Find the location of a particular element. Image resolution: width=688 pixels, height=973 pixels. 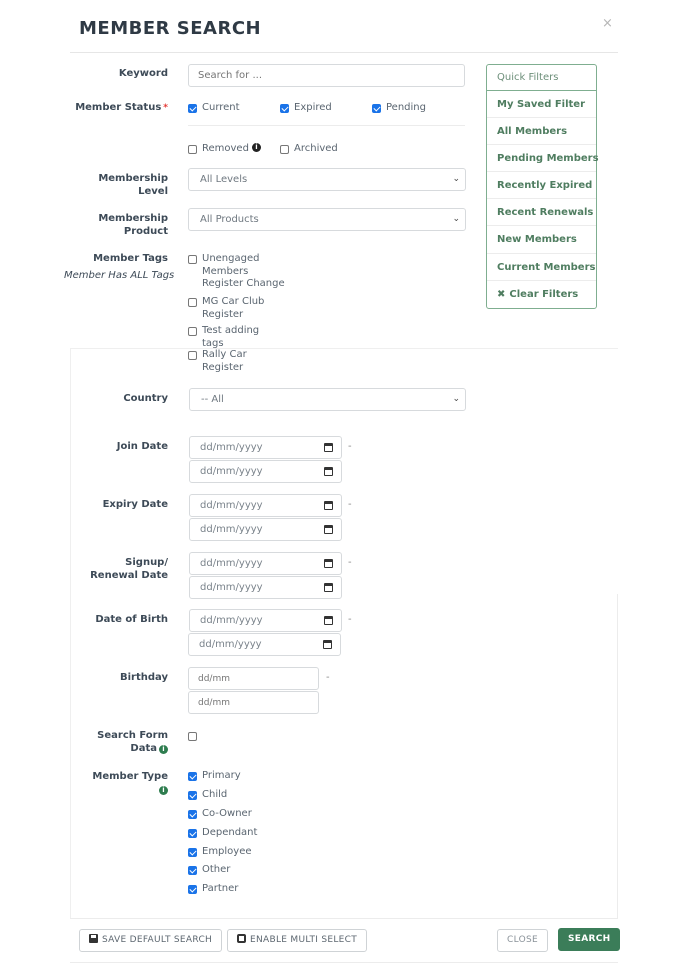

clear-icon: ✖ is located at coordinates (501, 294).